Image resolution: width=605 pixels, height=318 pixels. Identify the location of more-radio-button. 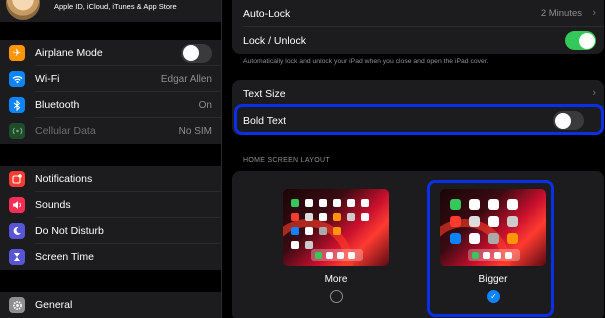
(336, 296).